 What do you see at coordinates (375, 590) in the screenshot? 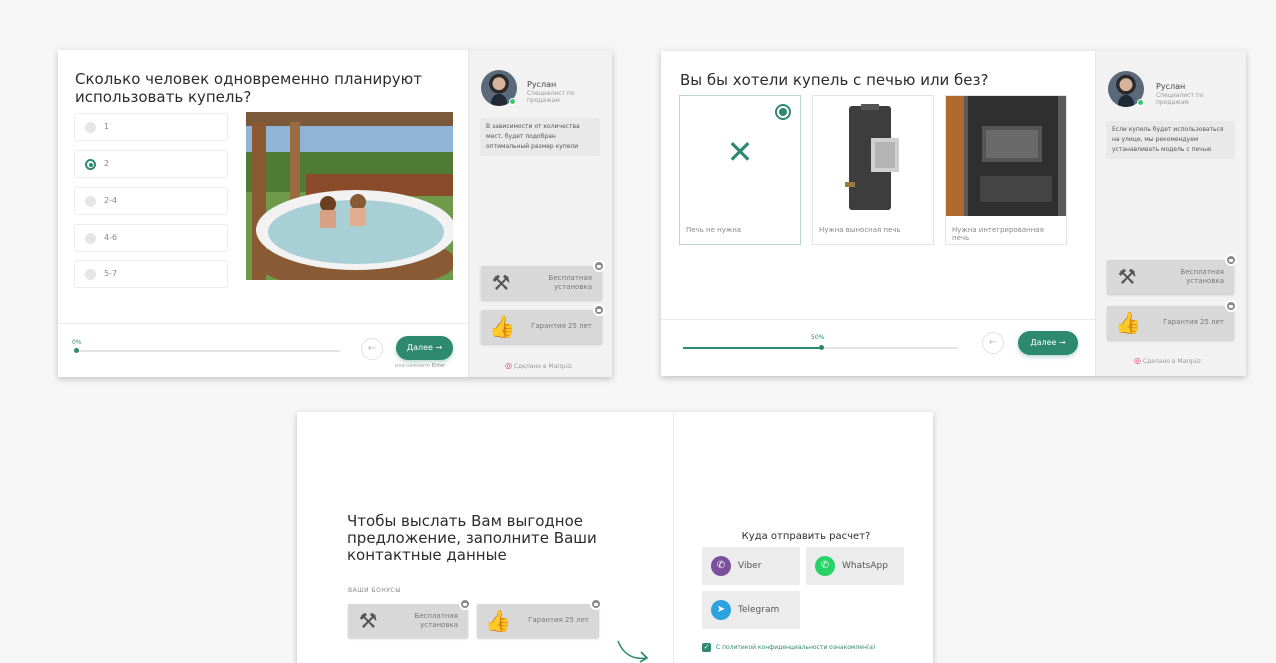
I see `bonuses-label: ВАШИ БОНУСЫ` at bounding box center [375, 590].